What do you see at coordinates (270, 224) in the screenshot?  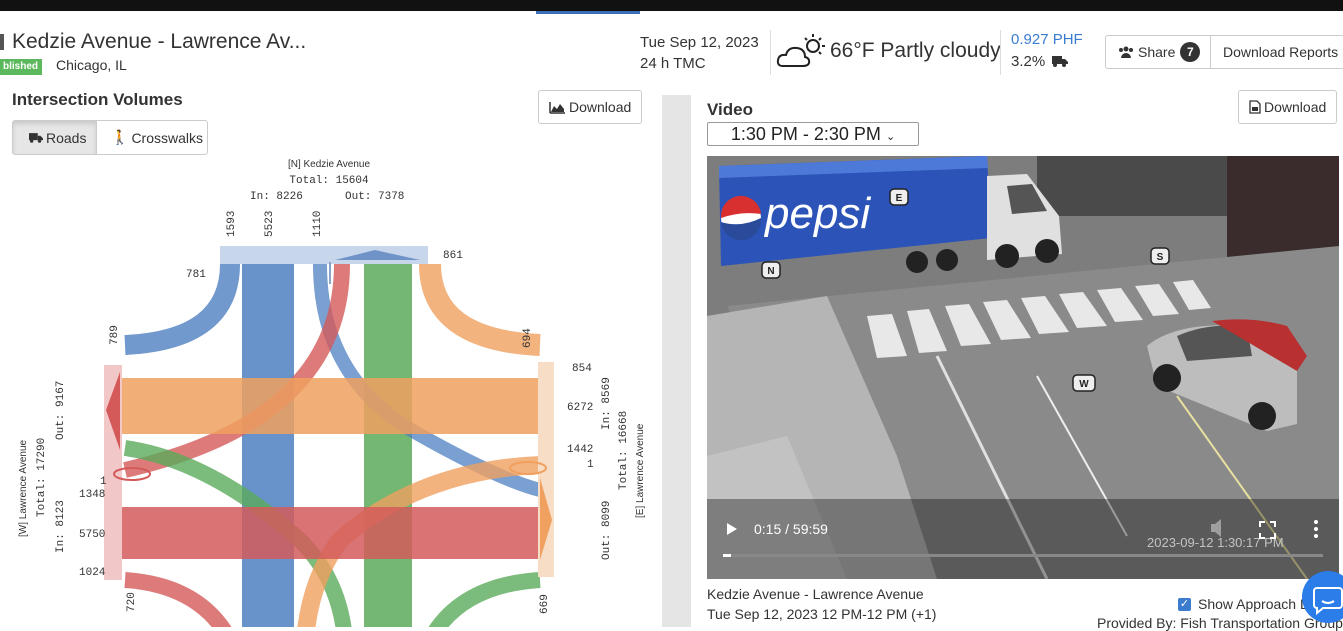 I see `north-thru-count: 5523` at bounding box center [270, 224].